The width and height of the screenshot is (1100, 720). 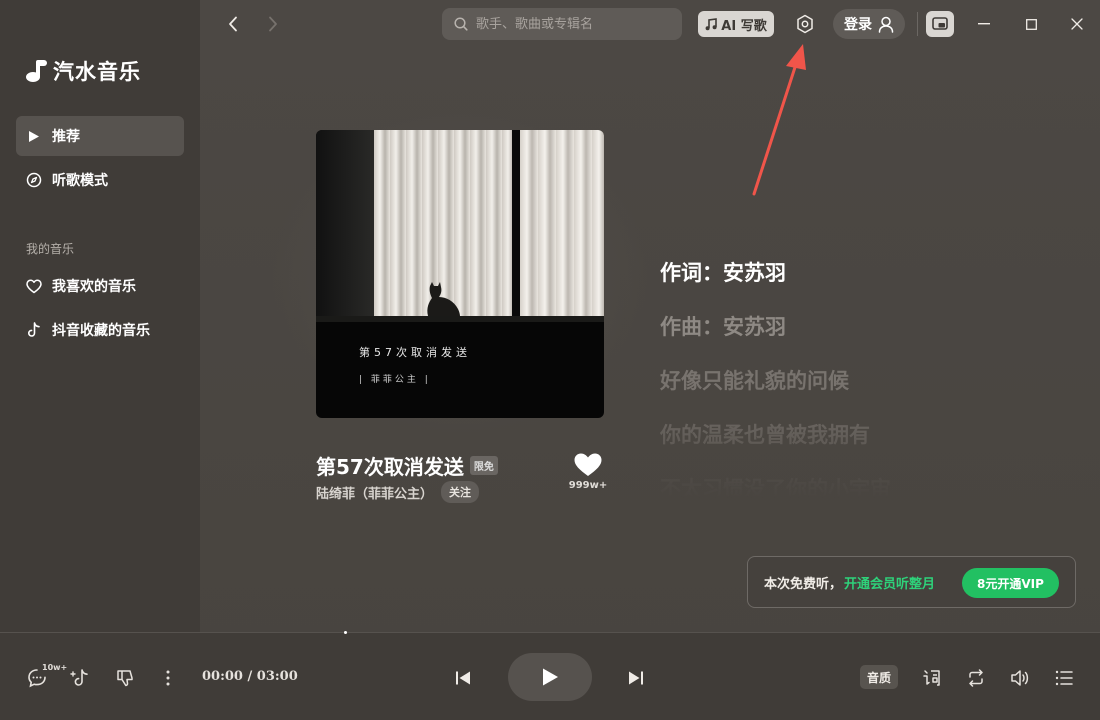 I want to click on album-cover-artist: | 菲菲公主 |, so click(x=395, y=380).